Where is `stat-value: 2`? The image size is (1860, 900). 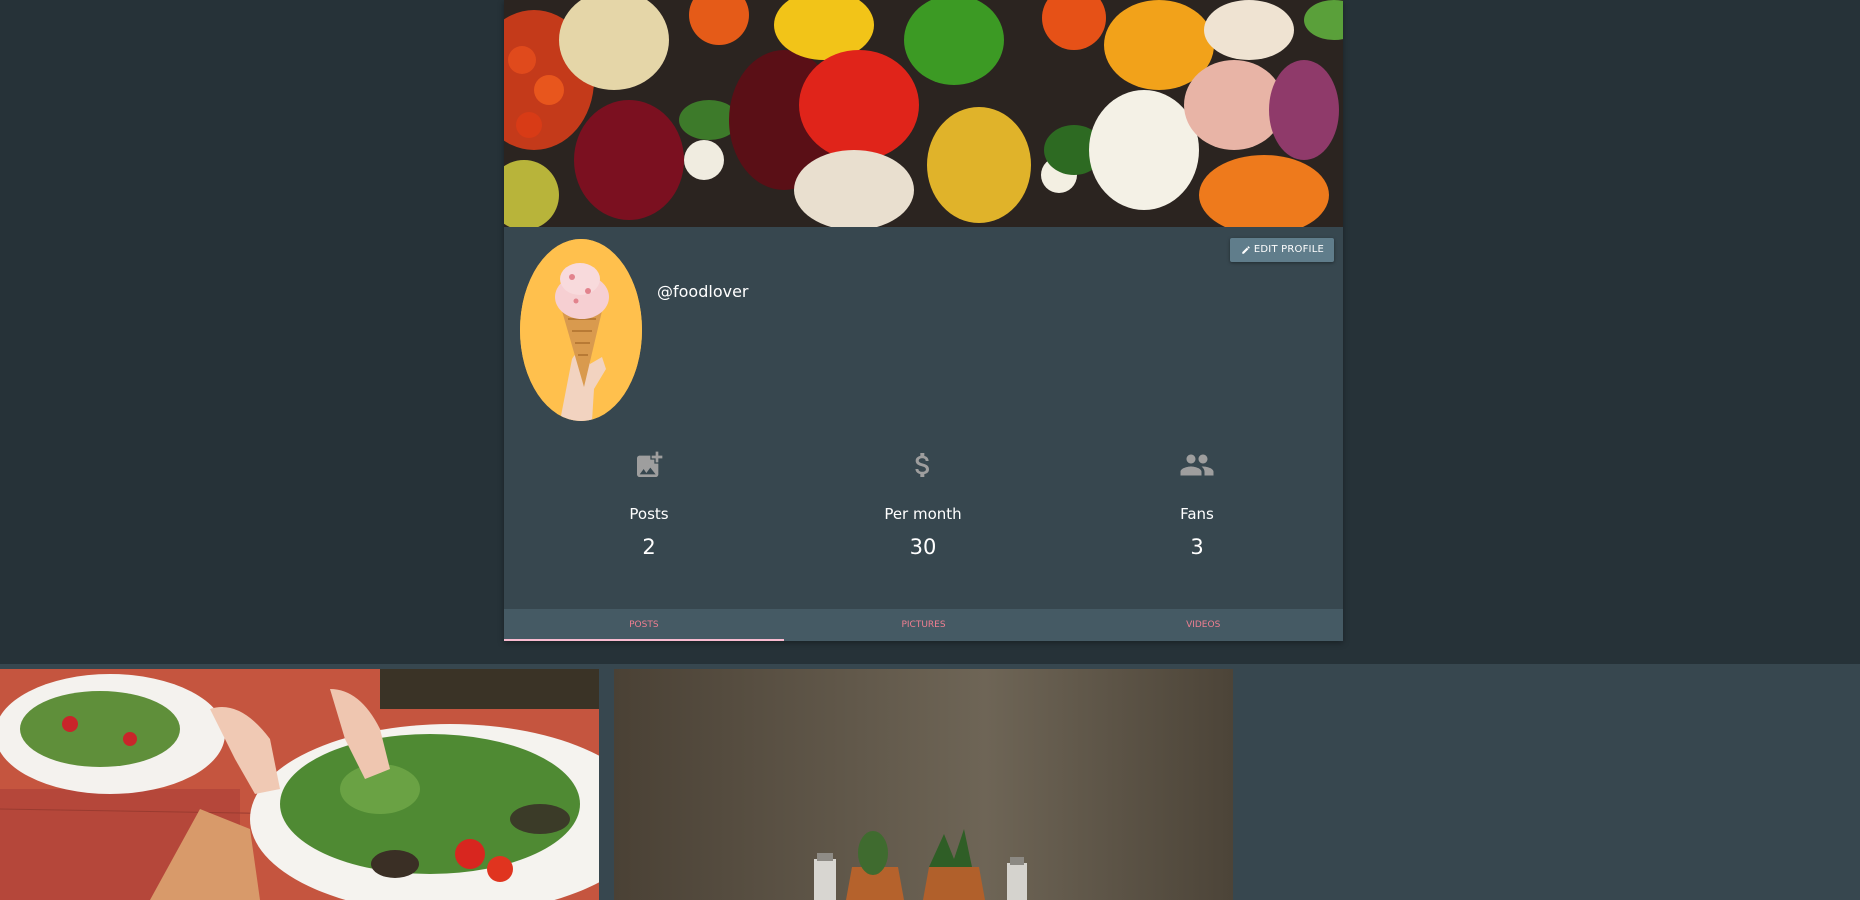
stat-value: 2 is located at coordinates (649, 547).